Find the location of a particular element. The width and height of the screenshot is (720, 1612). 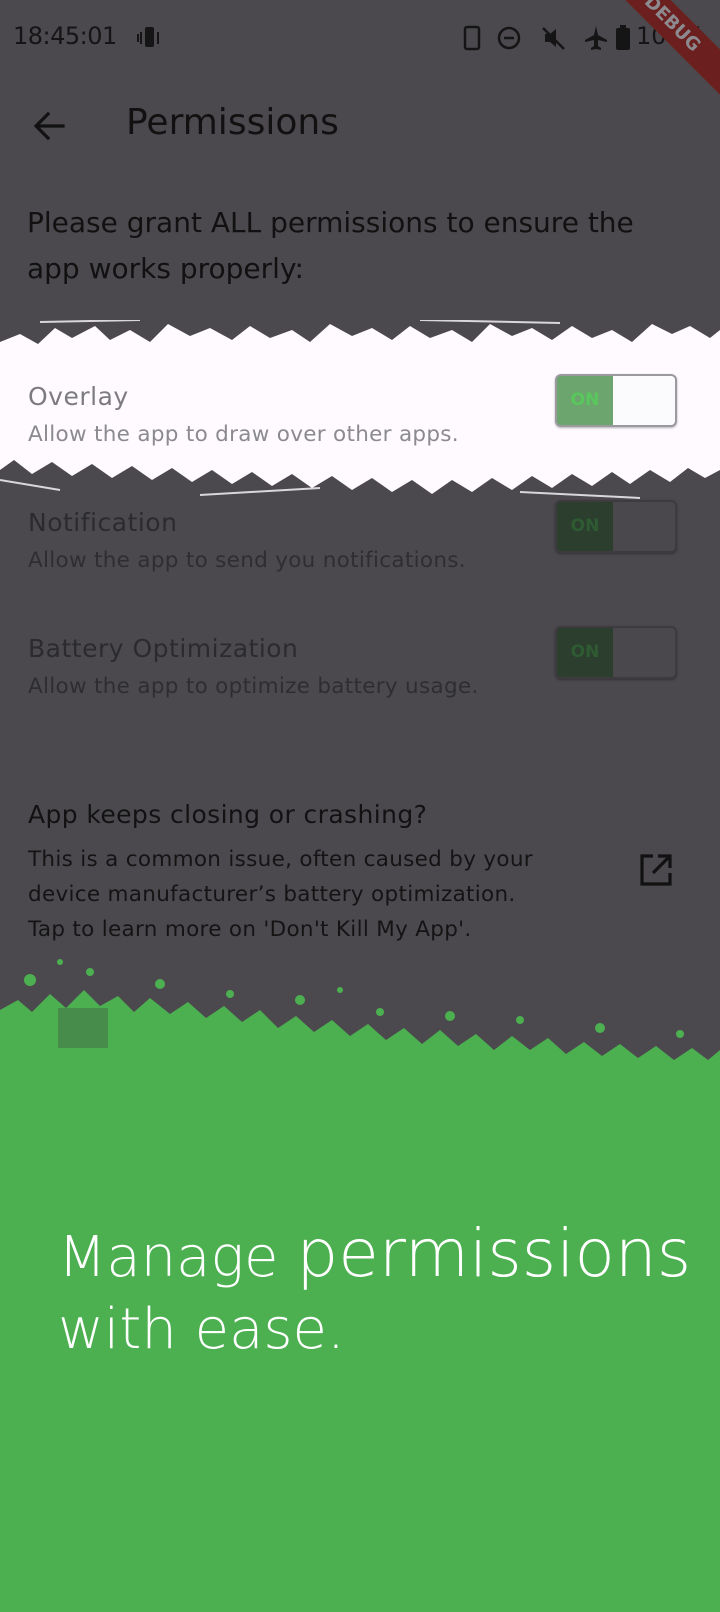

permission-title: Overlay is located at coordinates (78, 396).